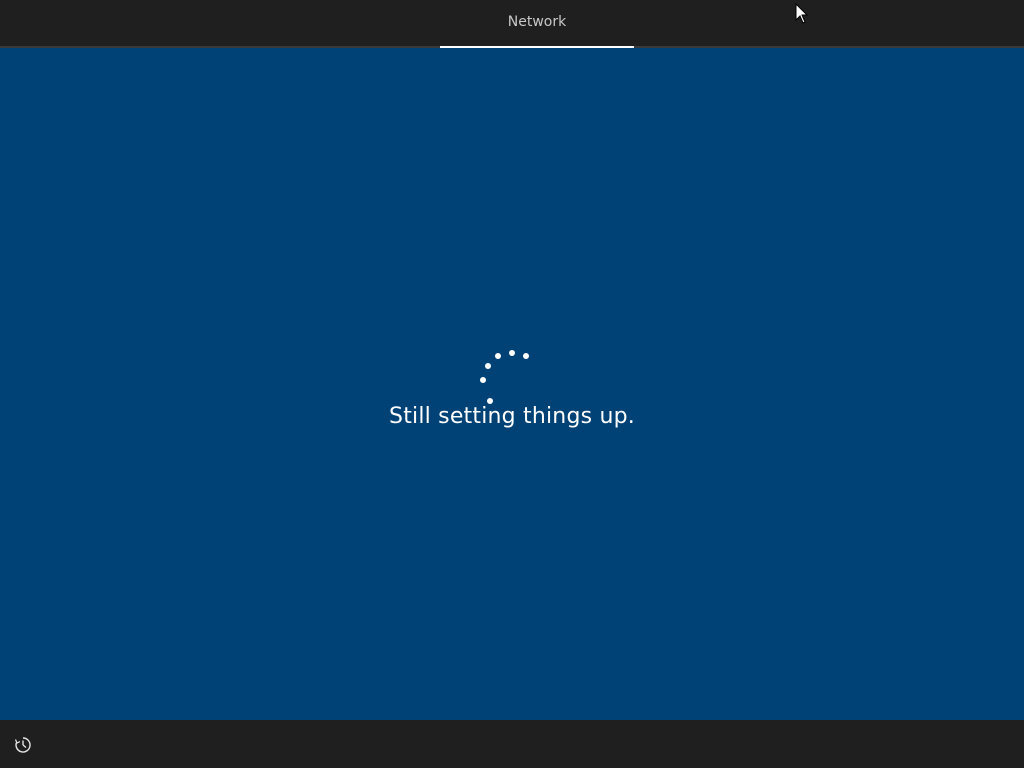  I want to click on ease-of-access-button, so click(23, 745).